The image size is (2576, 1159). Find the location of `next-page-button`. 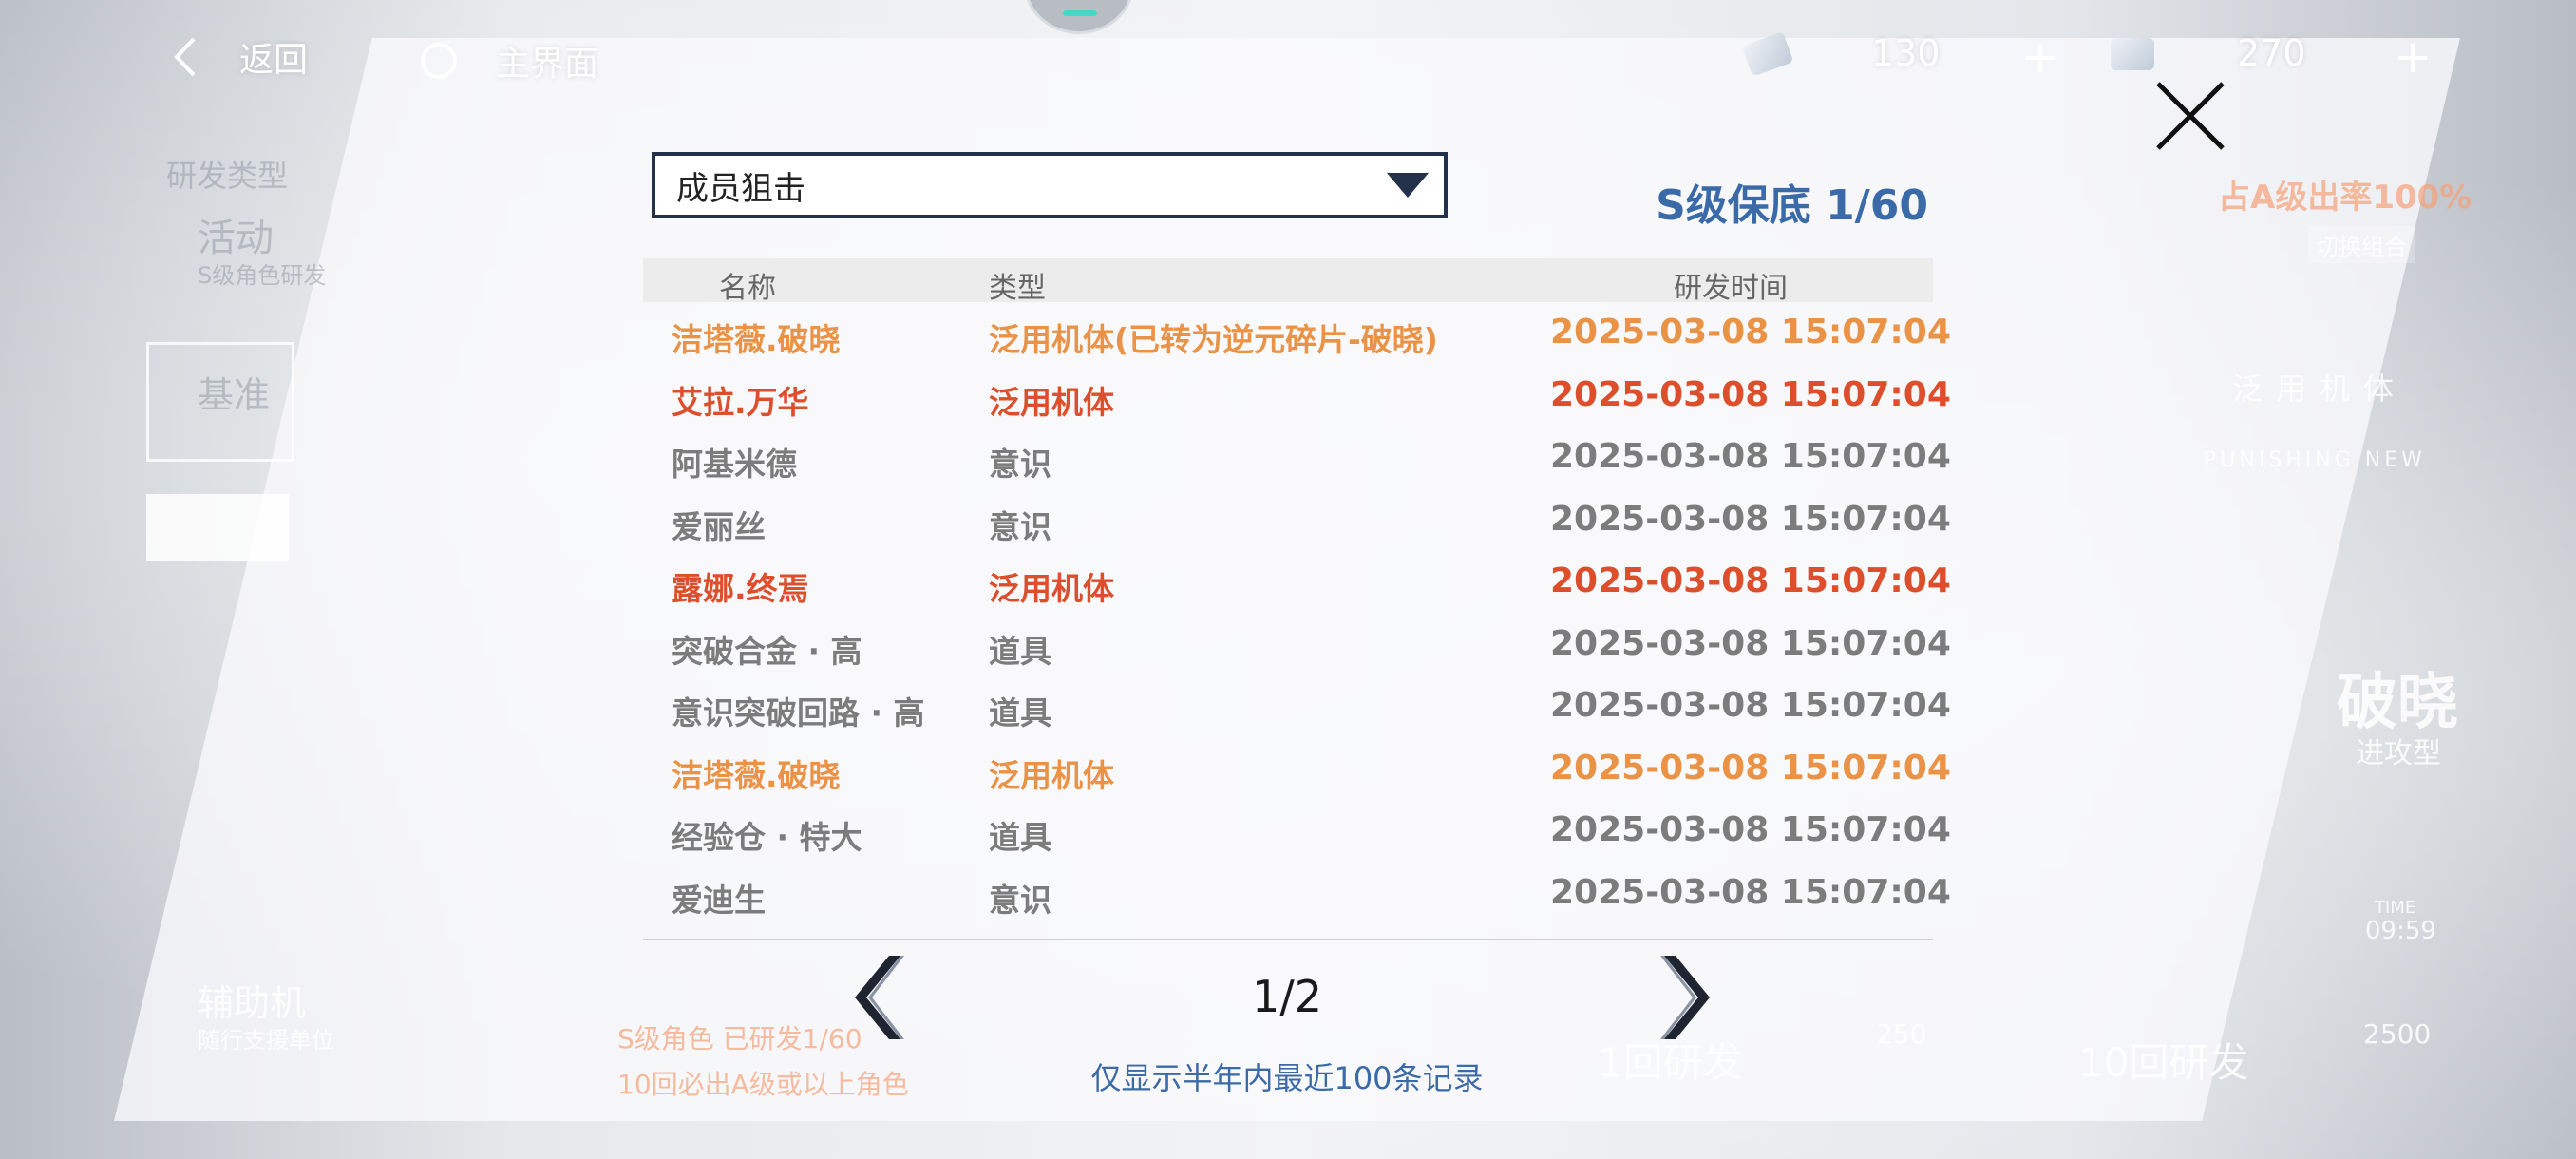

next-page-button is located at coordinates (1681, 997).